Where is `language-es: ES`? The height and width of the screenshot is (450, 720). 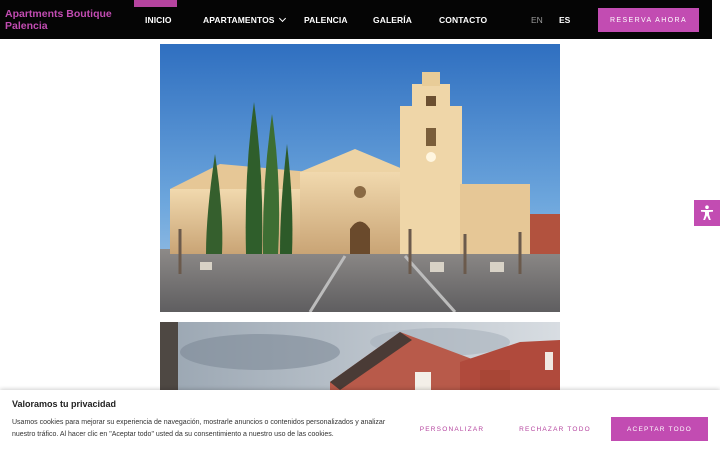 language-es: ES is located at coordinates (564, 20).